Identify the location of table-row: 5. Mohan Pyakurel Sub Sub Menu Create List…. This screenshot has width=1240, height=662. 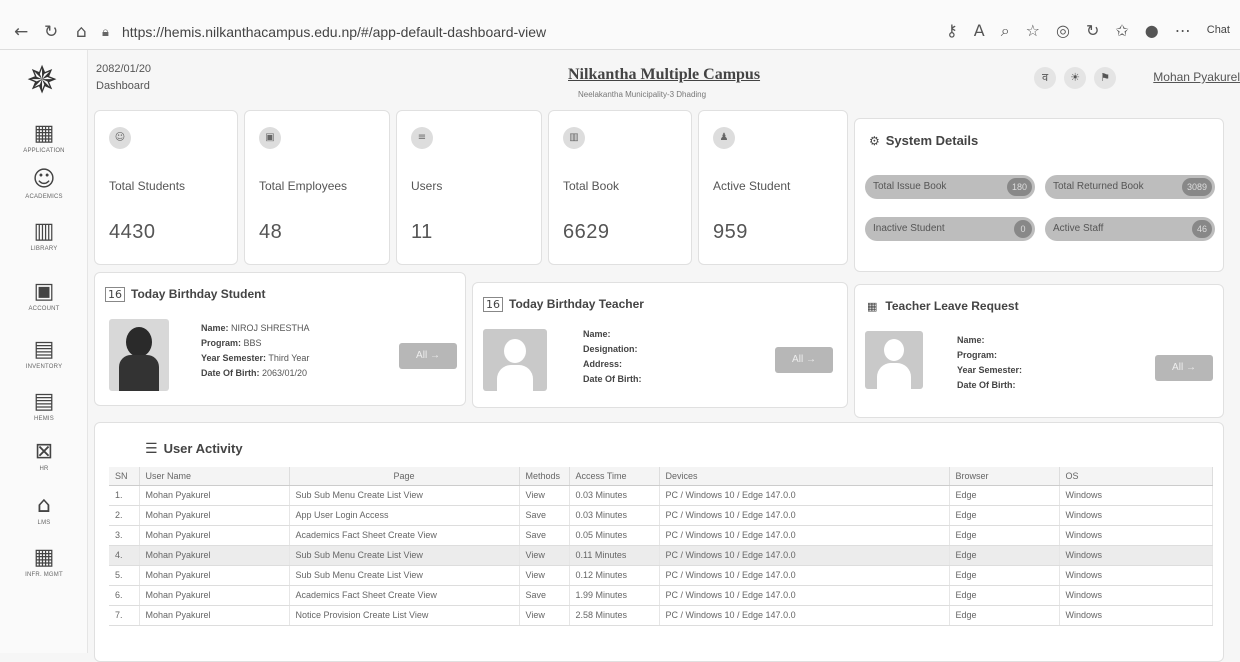
(661, 575).